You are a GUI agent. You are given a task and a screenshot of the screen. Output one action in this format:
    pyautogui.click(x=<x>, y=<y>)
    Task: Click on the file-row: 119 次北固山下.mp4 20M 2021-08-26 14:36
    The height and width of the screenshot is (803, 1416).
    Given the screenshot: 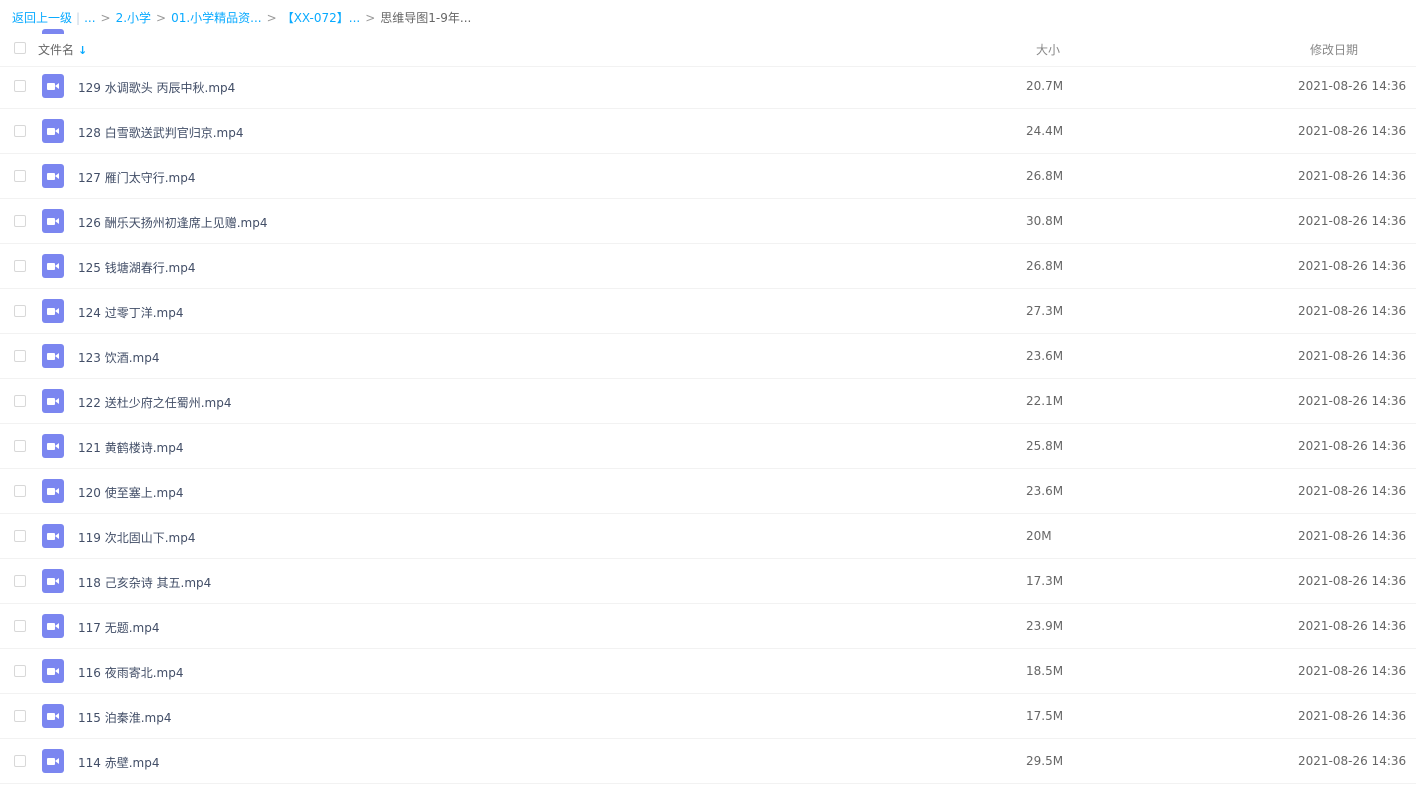 What is the action you would take?
    pyautogui.click(x=708, y=536)
    